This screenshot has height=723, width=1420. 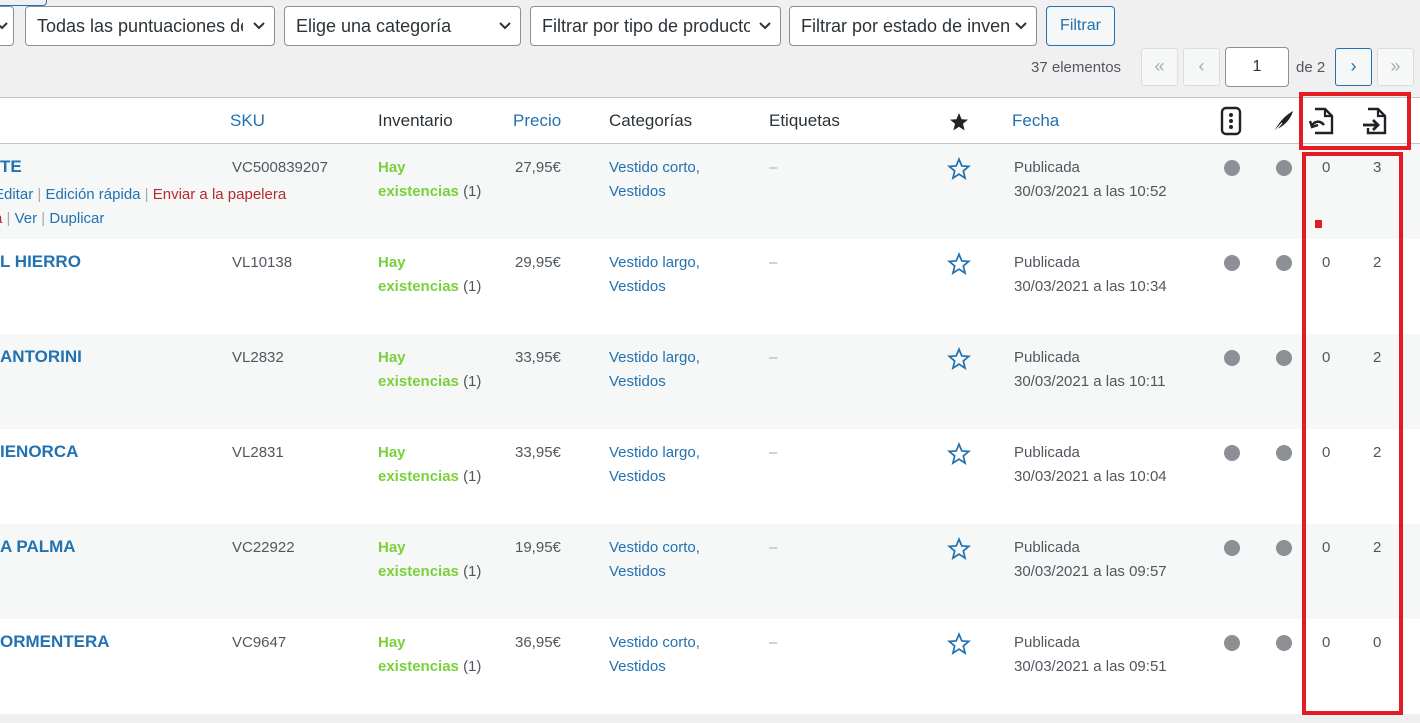 I want to click on phone-icon, so click(x=1231, y=121).